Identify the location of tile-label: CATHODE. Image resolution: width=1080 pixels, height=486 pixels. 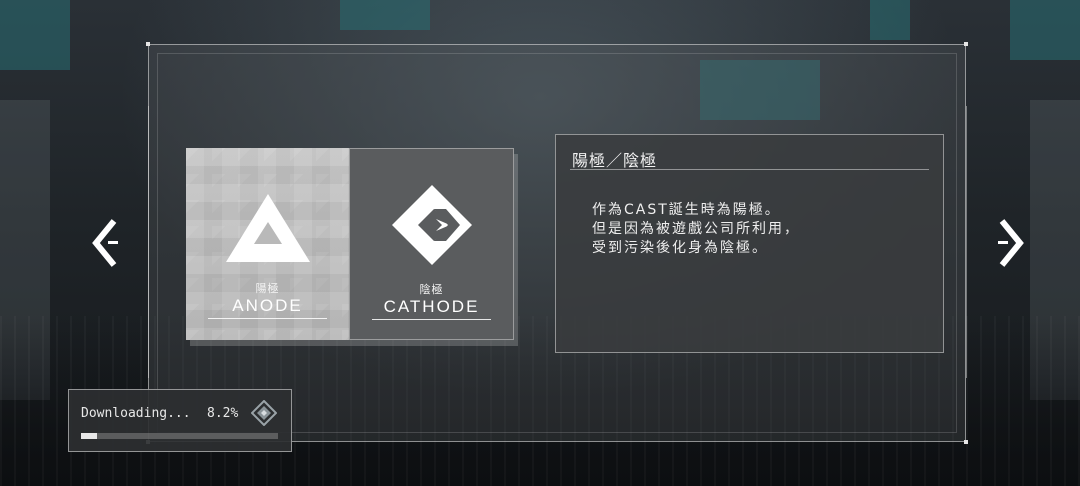
(431, 306).